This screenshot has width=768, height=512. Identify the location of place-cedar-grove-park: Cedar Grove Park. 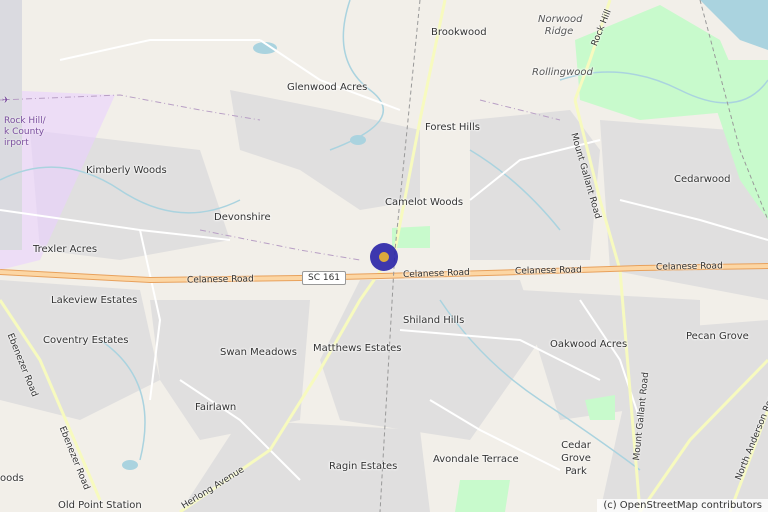
(576, 458).